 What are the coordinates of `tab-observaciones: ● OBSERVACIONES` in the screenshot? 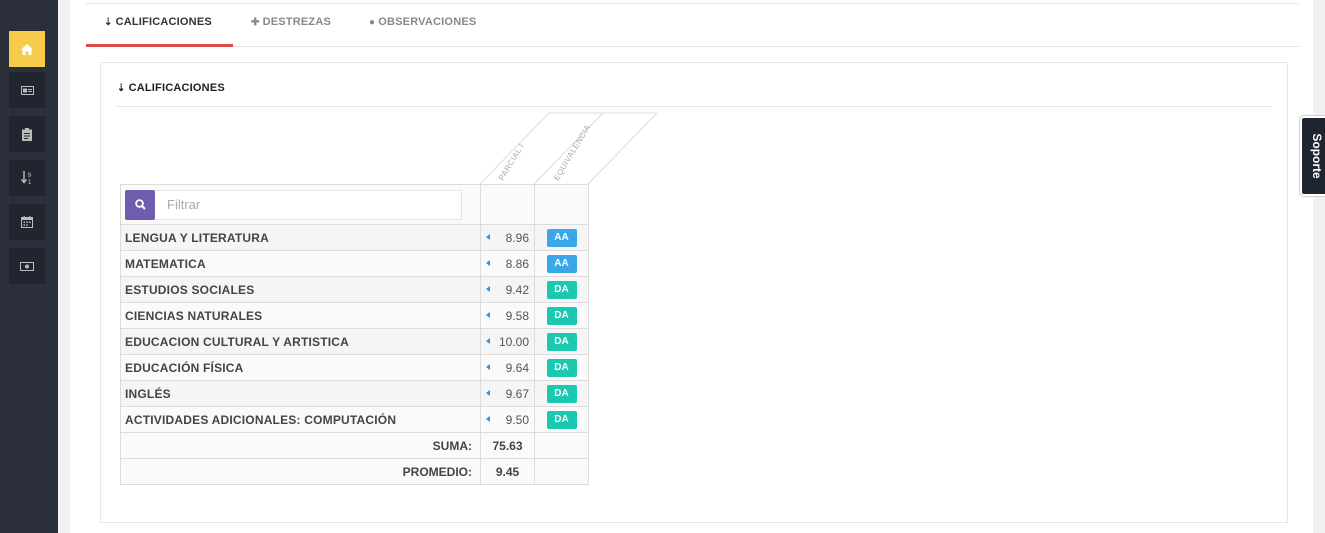 It's located at (422, 22).